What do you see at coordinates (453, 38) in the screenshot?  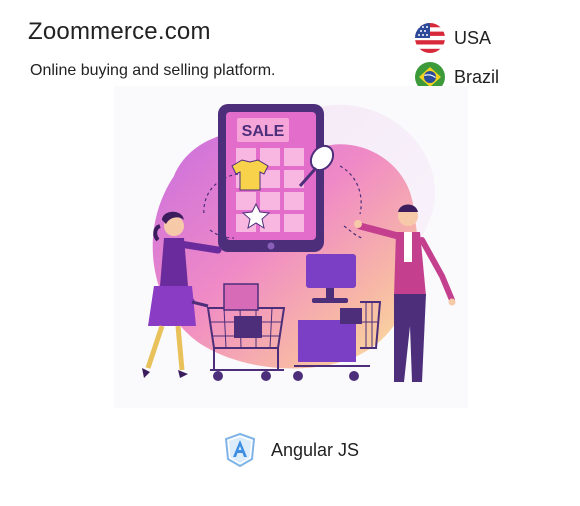 I see `country-usa: USA` at bounding box center [453, 38].